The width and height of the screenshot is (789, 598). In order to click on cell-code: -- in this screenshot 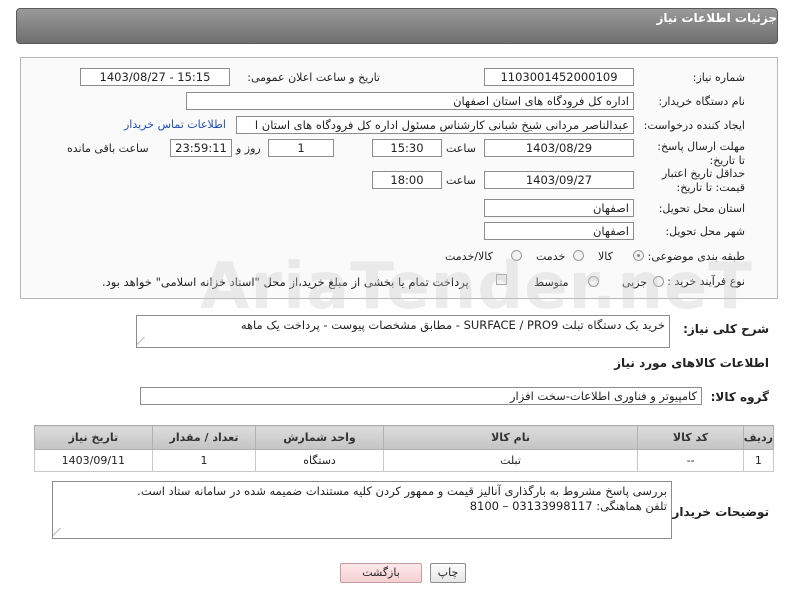, I will do `click(690, 460)`.